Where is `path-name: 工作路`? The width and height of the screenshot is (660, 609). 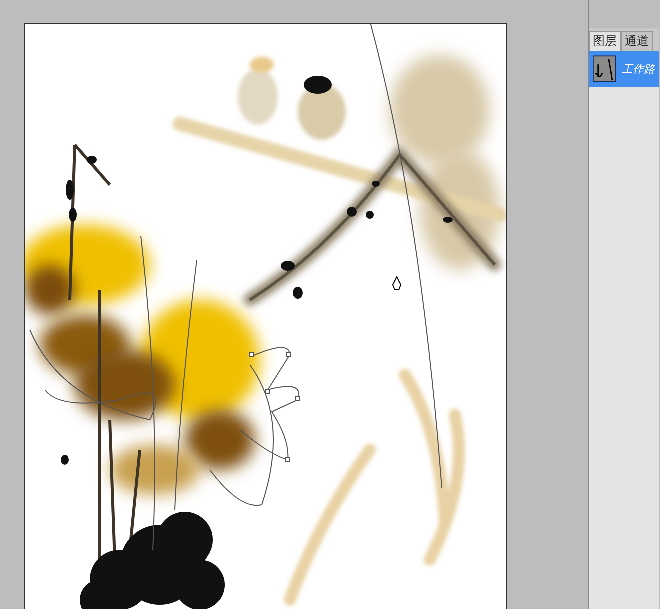 path-name: 工作路 is located at coordinates (638, 69).